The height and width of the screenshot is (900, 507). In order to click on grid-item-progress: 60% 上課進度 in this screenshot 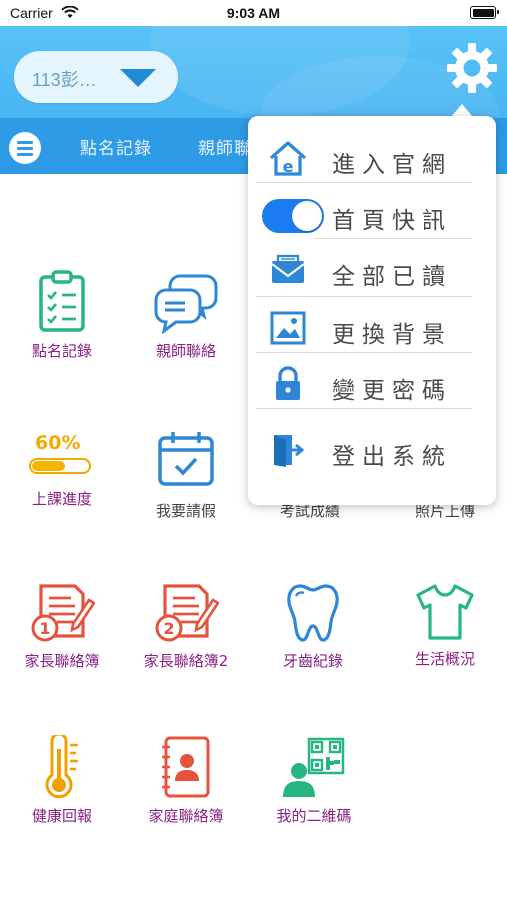, I will do `click(62, 469)`.